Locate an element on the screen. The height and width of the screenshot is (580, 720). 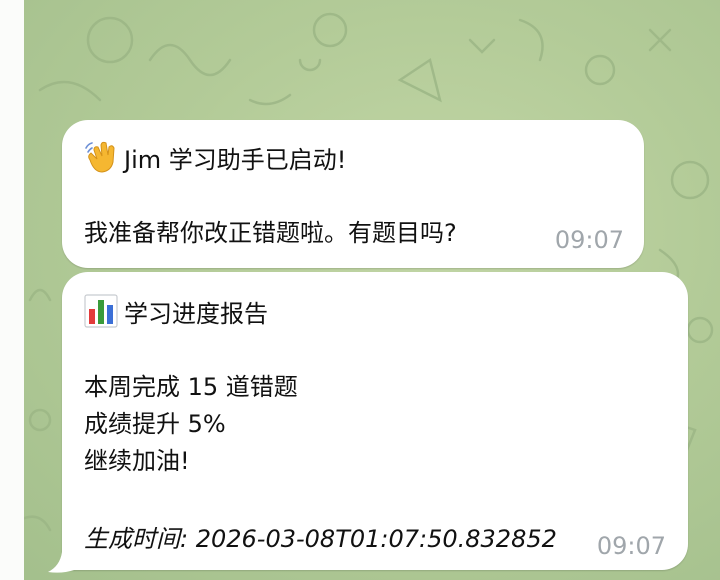
message-line: 成绩提升 5% is located at coordinates (155, 424).